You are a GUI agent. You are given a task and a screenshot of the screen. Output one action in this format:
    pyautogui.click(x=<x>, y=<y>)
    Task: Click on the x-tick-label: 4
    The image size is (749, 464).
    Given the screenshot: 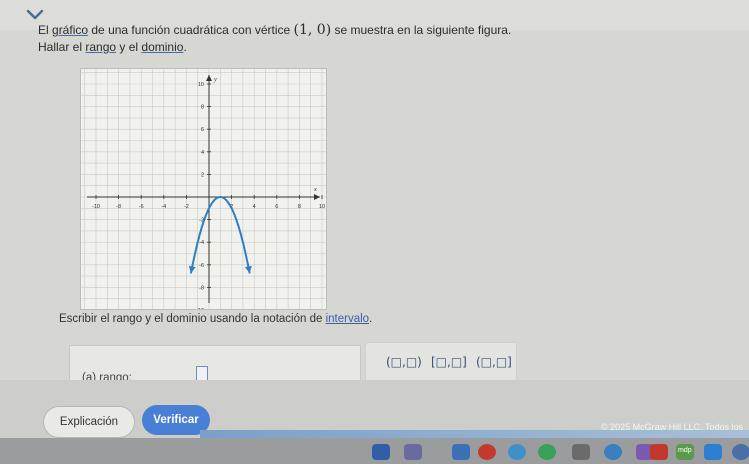 What is the action you would take?
    pyautogui.click(x=254, y=207)
    